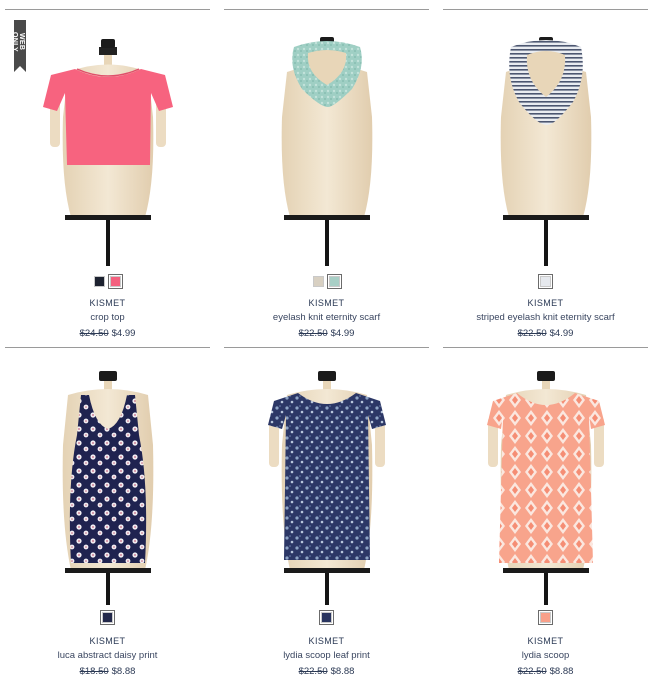 The height and width of the screenshot is (699, 650). I want to click on product-name: lydia scoop leaf print, so click(326, 655).